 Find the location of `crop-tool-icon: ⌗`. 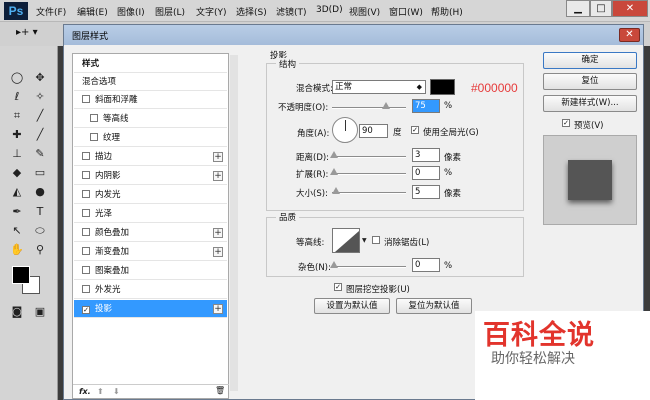

crop-tool-icon: ⌗ is located at coordinates (17, 116).